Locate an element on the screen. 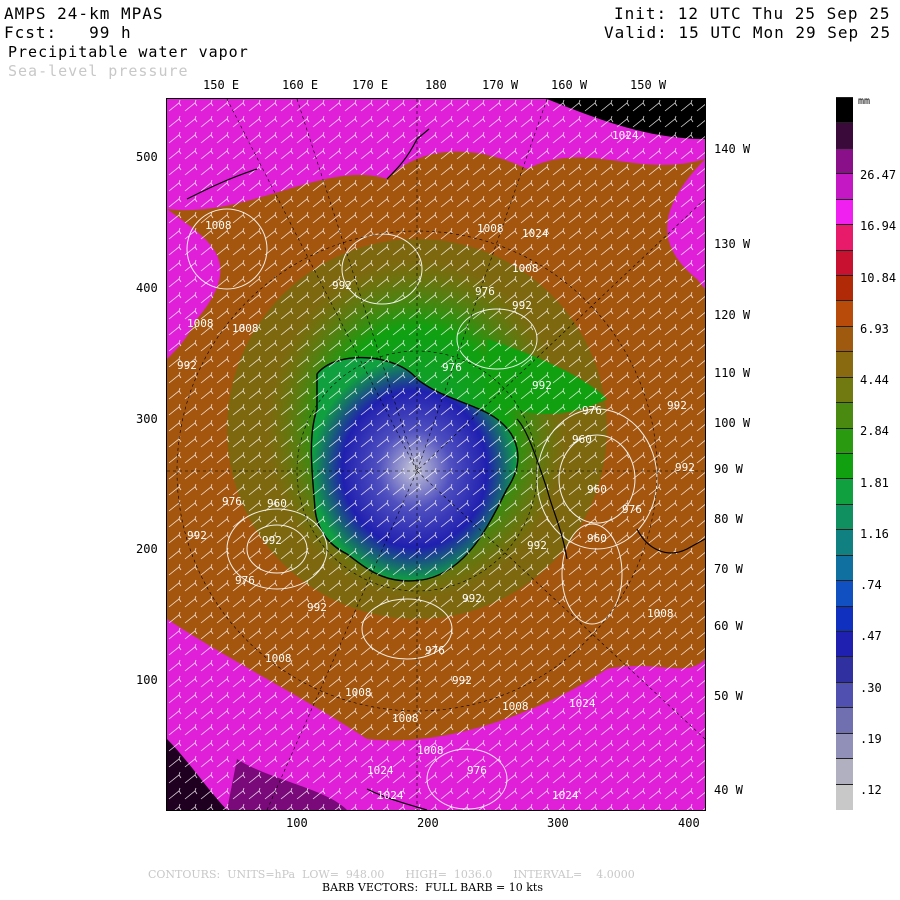  model-title: AMPS 24-km MPAS is located at coordinates (84, 13).